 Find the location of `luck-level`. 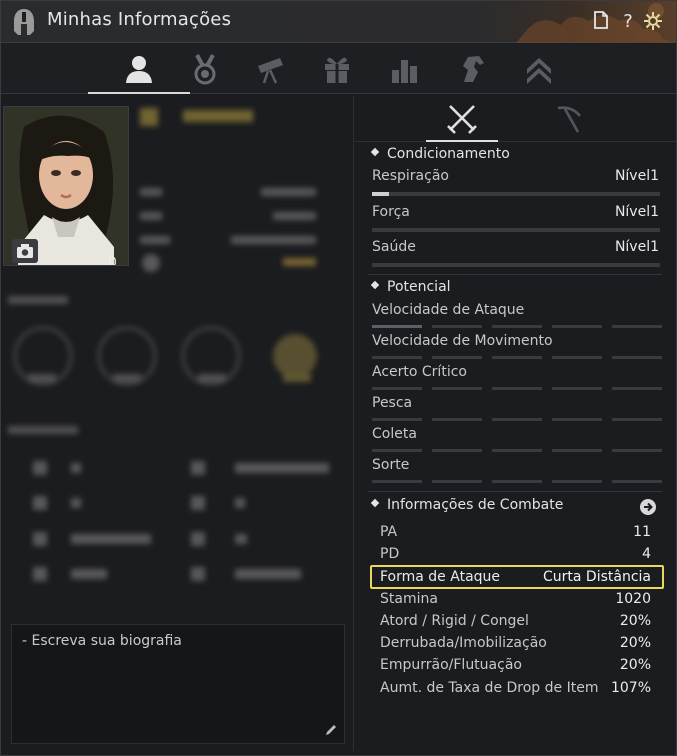

luck-level is located at coordinates (517, 481).